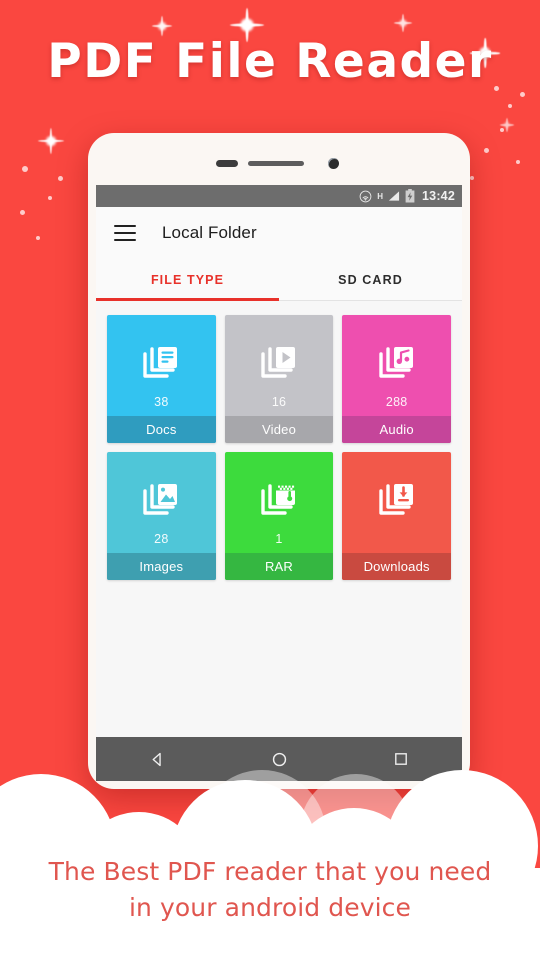  Describe the element at coordinates (187, 299) in the screenshot. I see `tab-active-indicator` at that location.